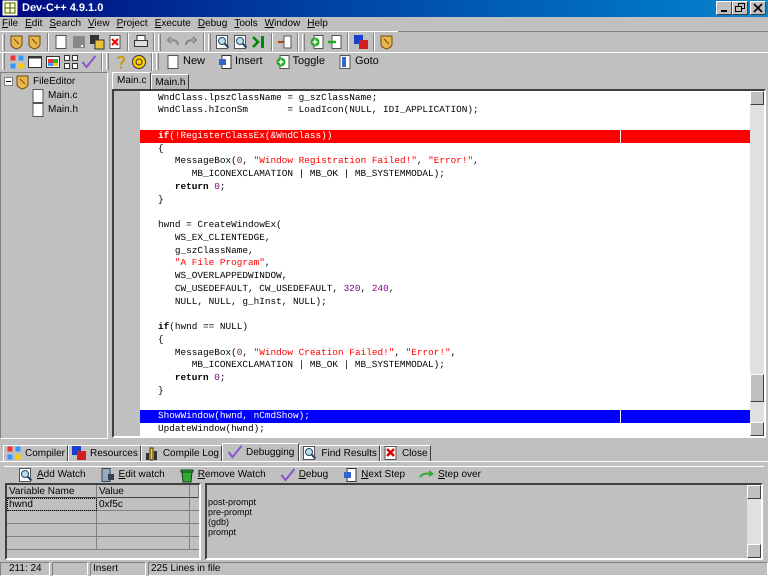 Image resolution: width=768 pixels, height=576 pixels. I want to click on status-info: 225 Lines in file, so click(458, 569).